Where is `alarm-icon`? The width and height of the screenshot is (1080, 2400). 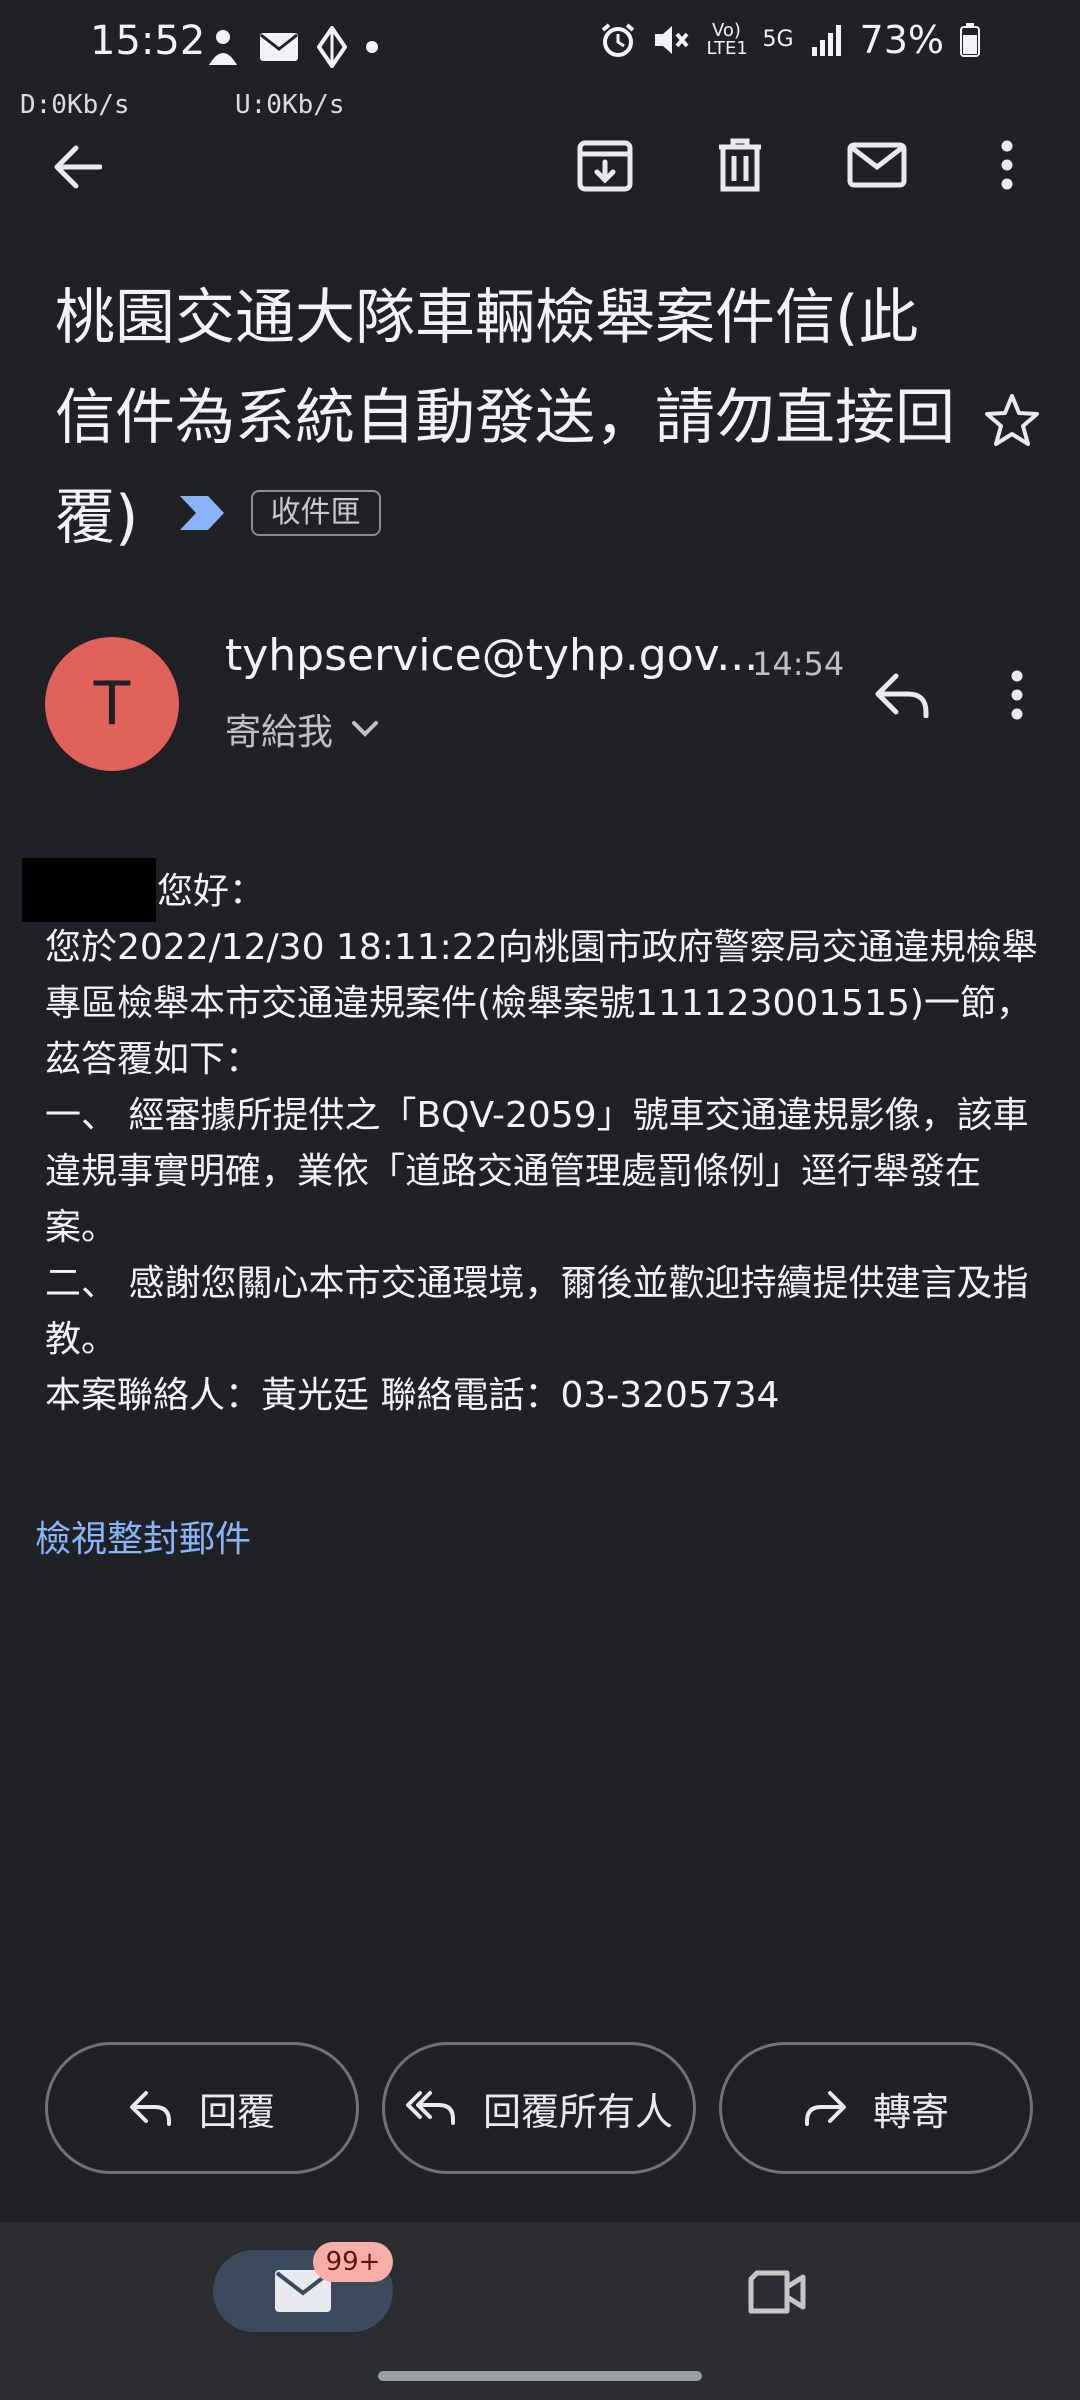
alarm-icon is located at coordinates (618, 40).